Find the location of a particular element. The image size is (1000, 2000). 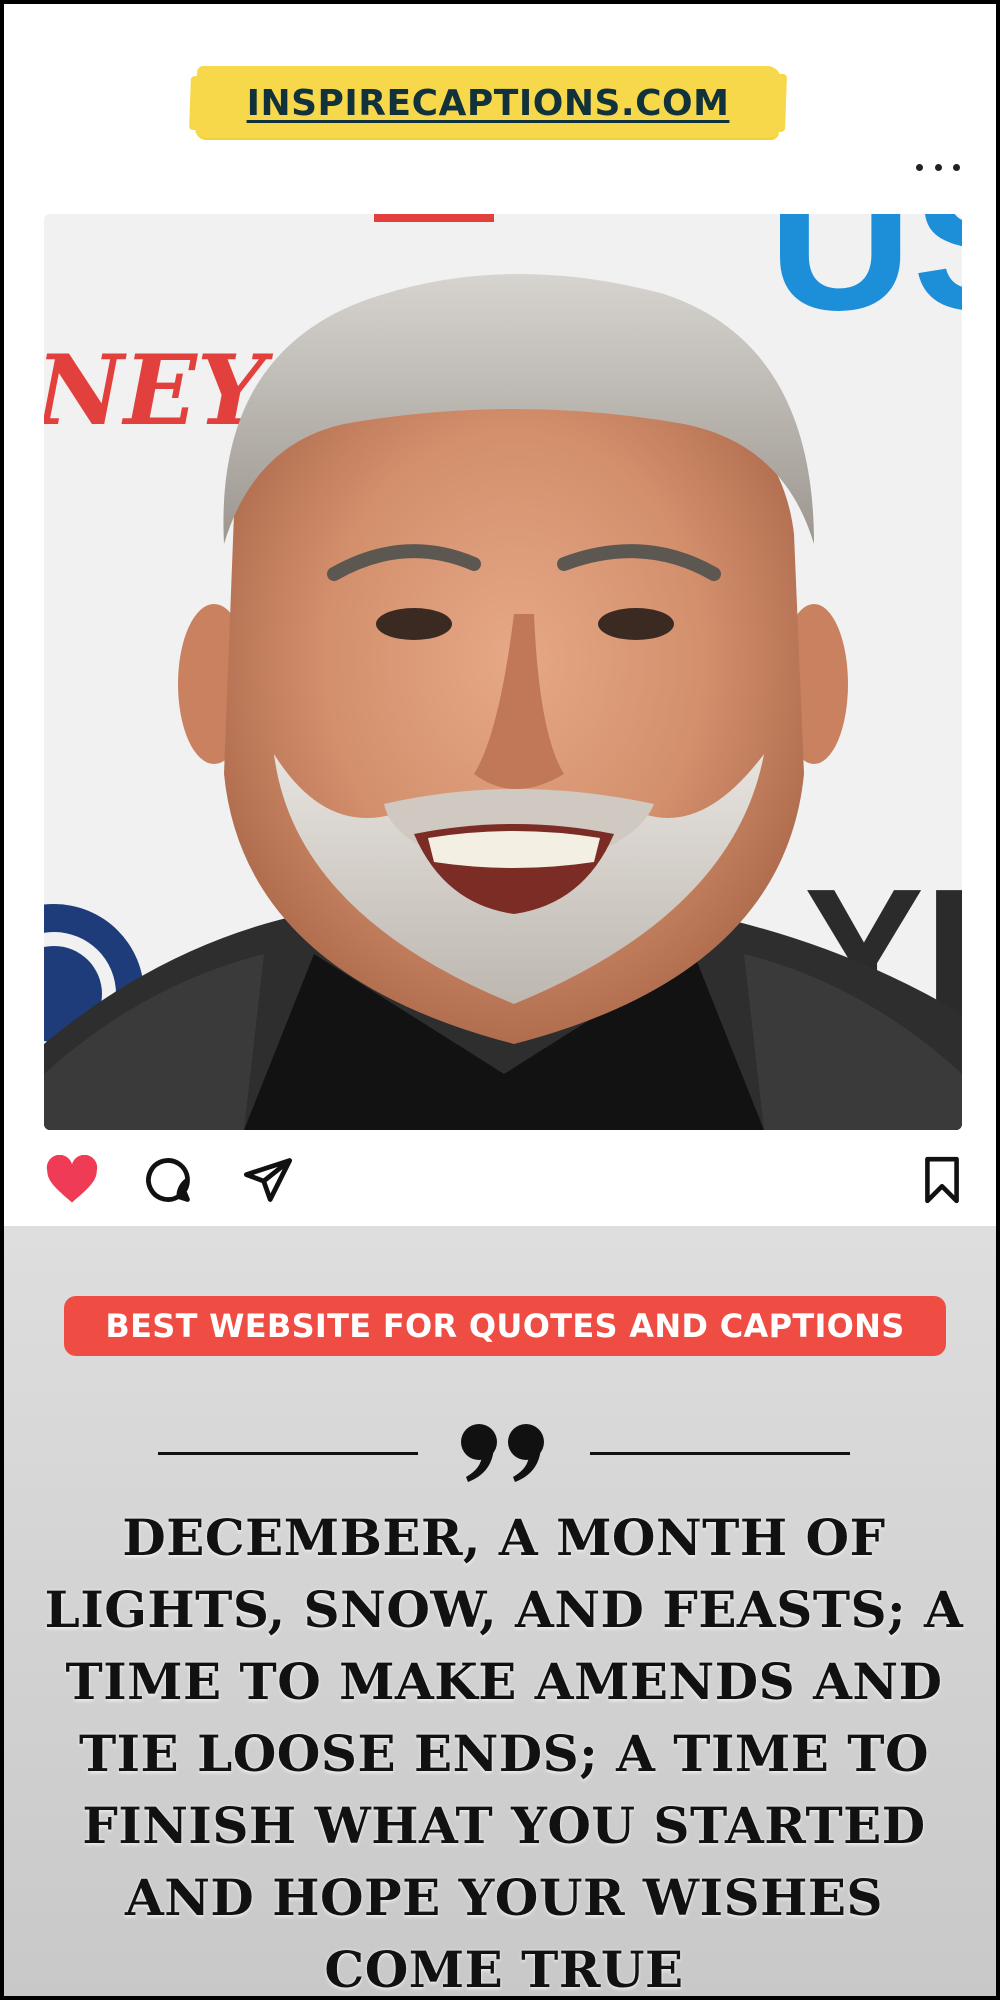

quotation-mark-icon is located at coordinates (502, 1453).